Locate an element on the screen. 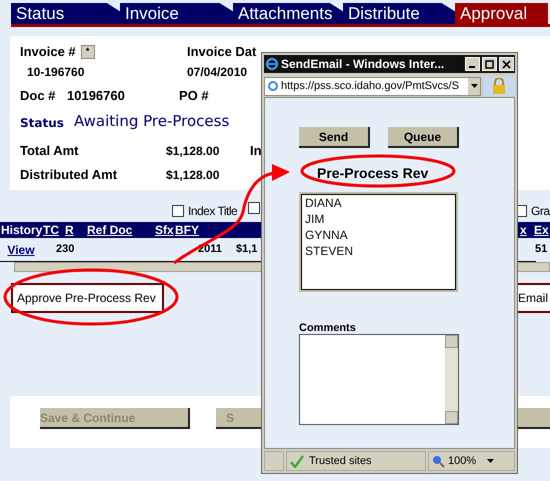 This screenshot has width=550, height=481. tab: Attachments is located at coordinates (288, 13).